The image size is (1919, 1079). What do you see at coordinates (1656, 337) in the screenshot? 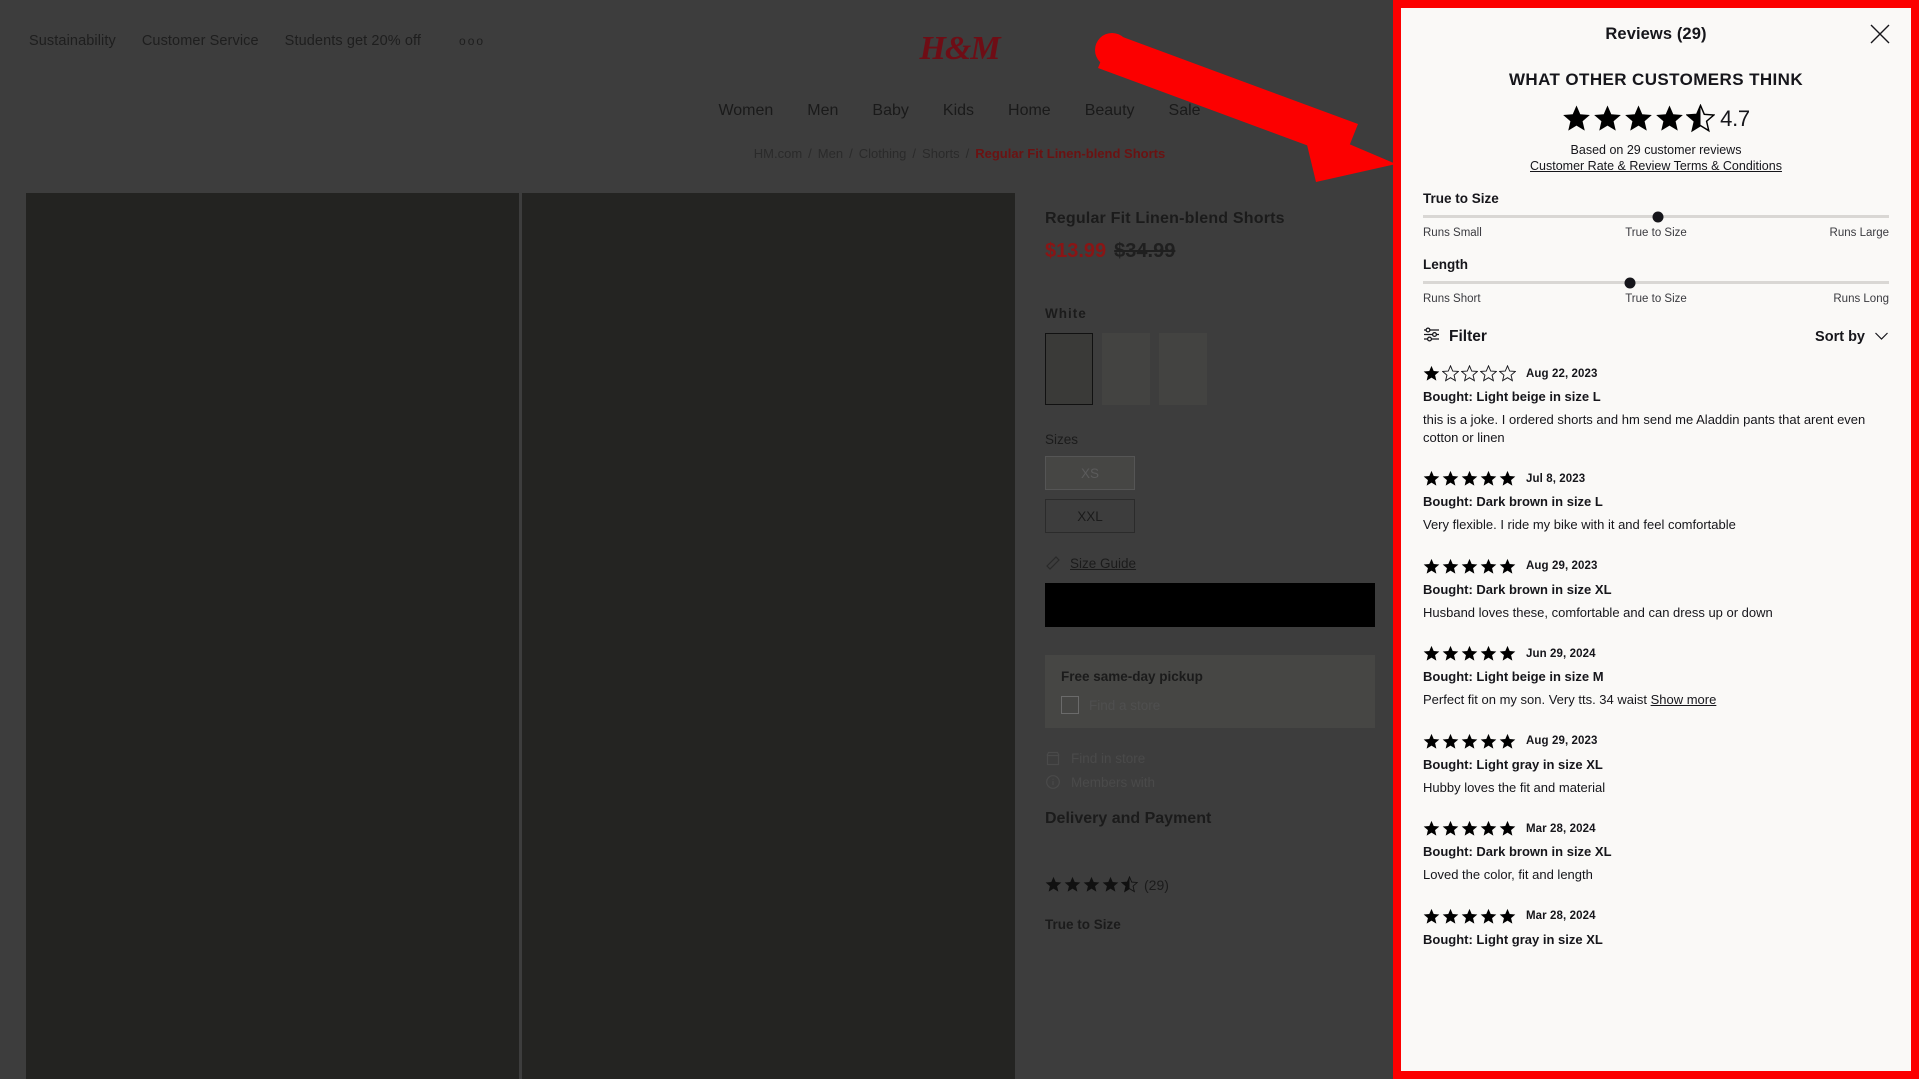
I see `reviews-toolbar: Filter Sort by` at bounding box center [1656, 337].